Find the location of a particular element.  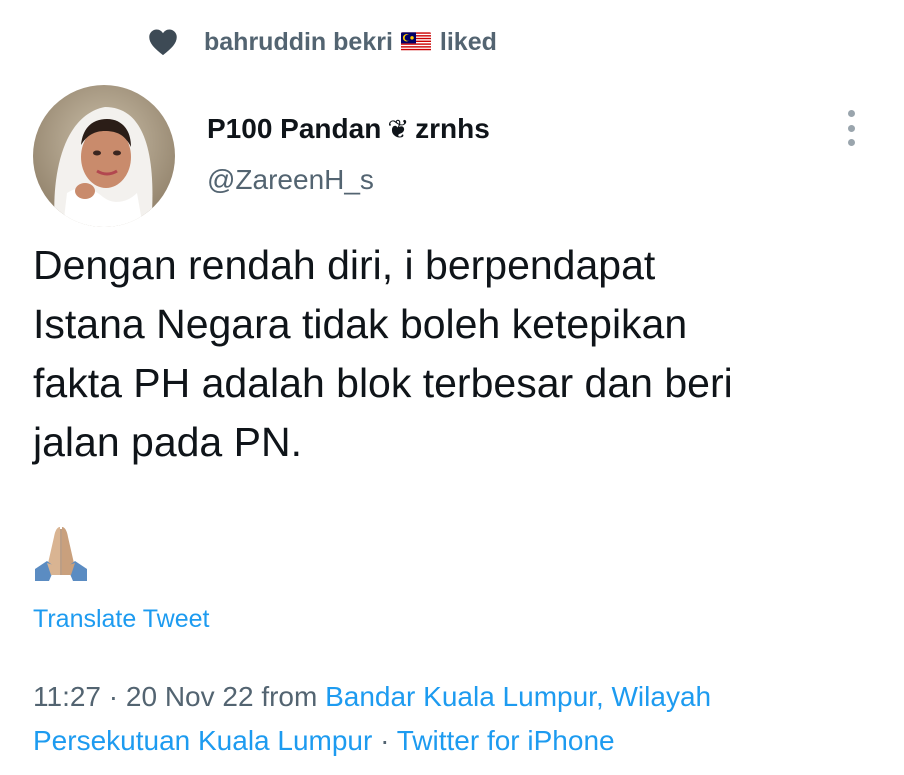

malaysia-flag-icon is located at coordinates (415, 42).